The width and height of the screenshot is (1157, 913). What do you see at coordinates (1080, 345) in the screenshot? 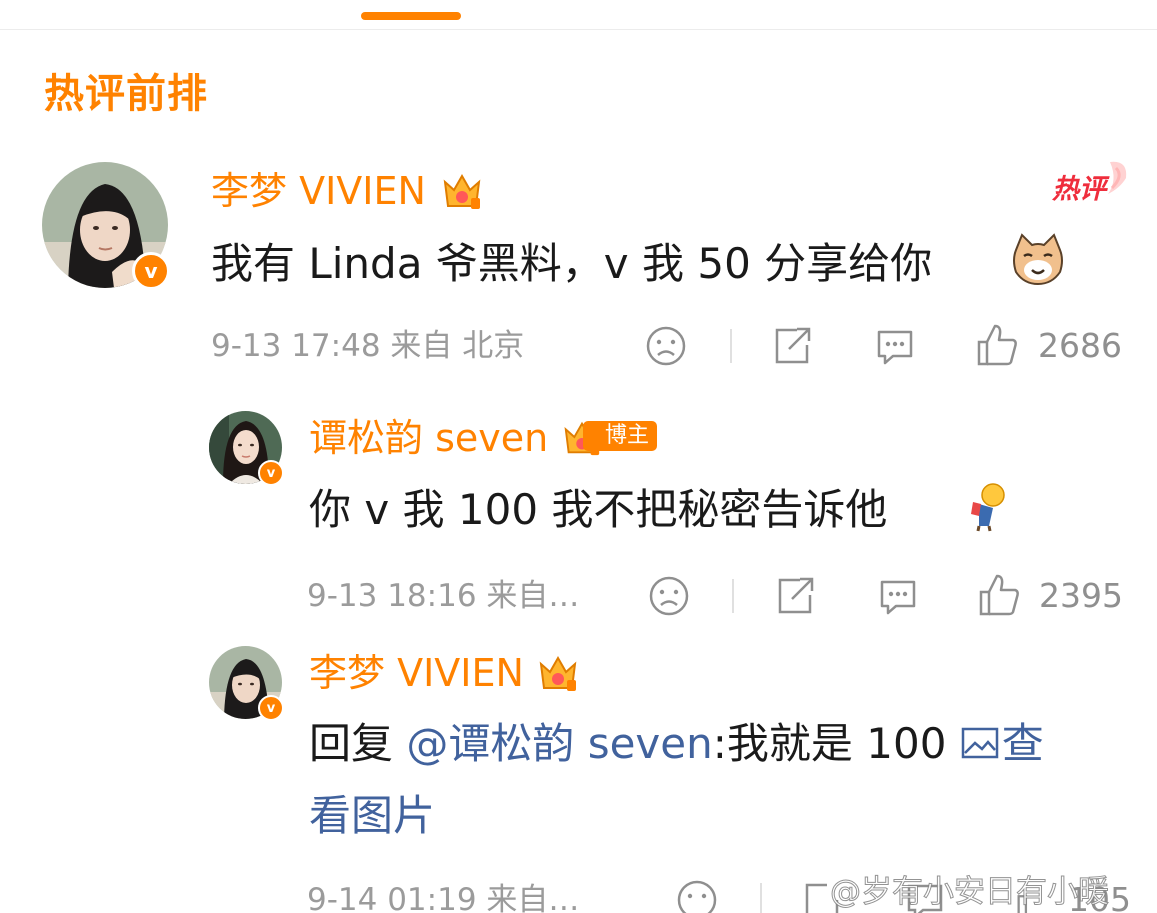
I see `like-count: 2686` at bounding box center [1080, 345].